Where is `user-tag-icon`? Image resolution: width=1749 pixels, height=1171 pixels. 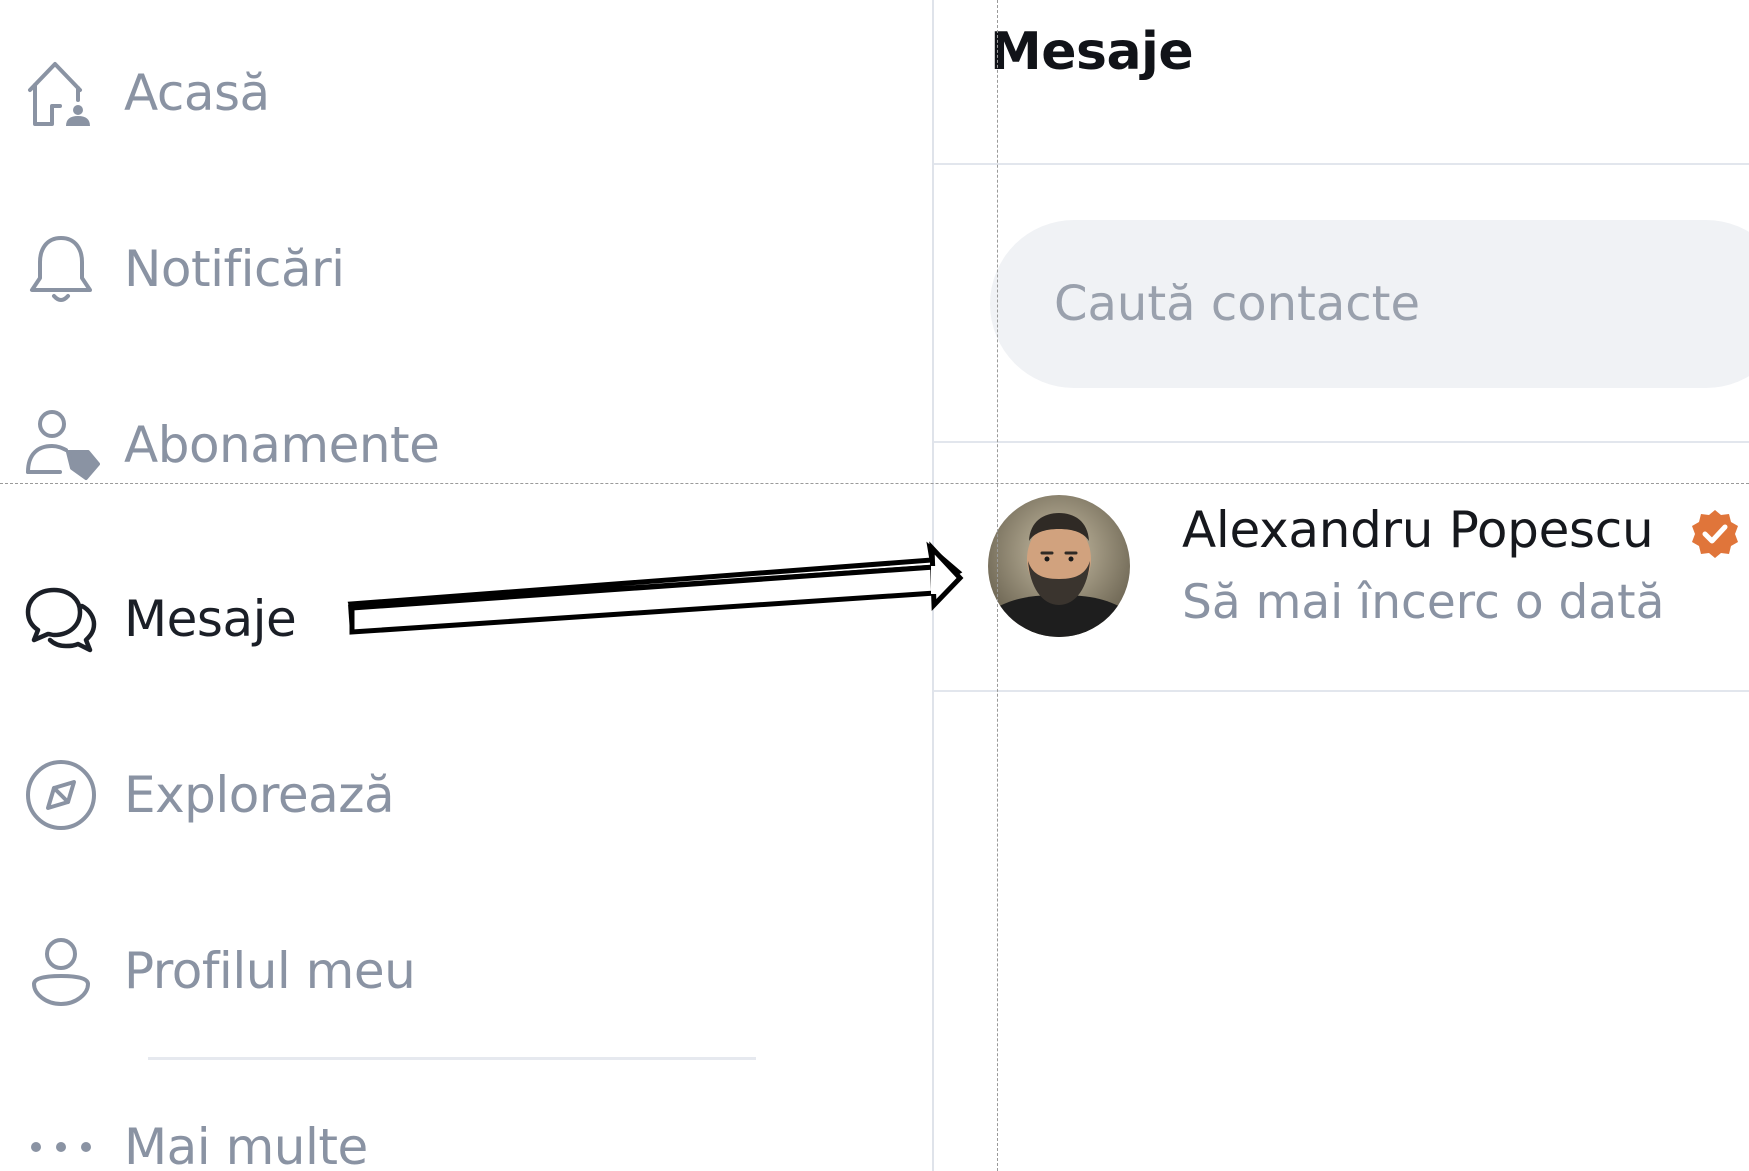 user-tag-icon is located at coordinates (61, 445).